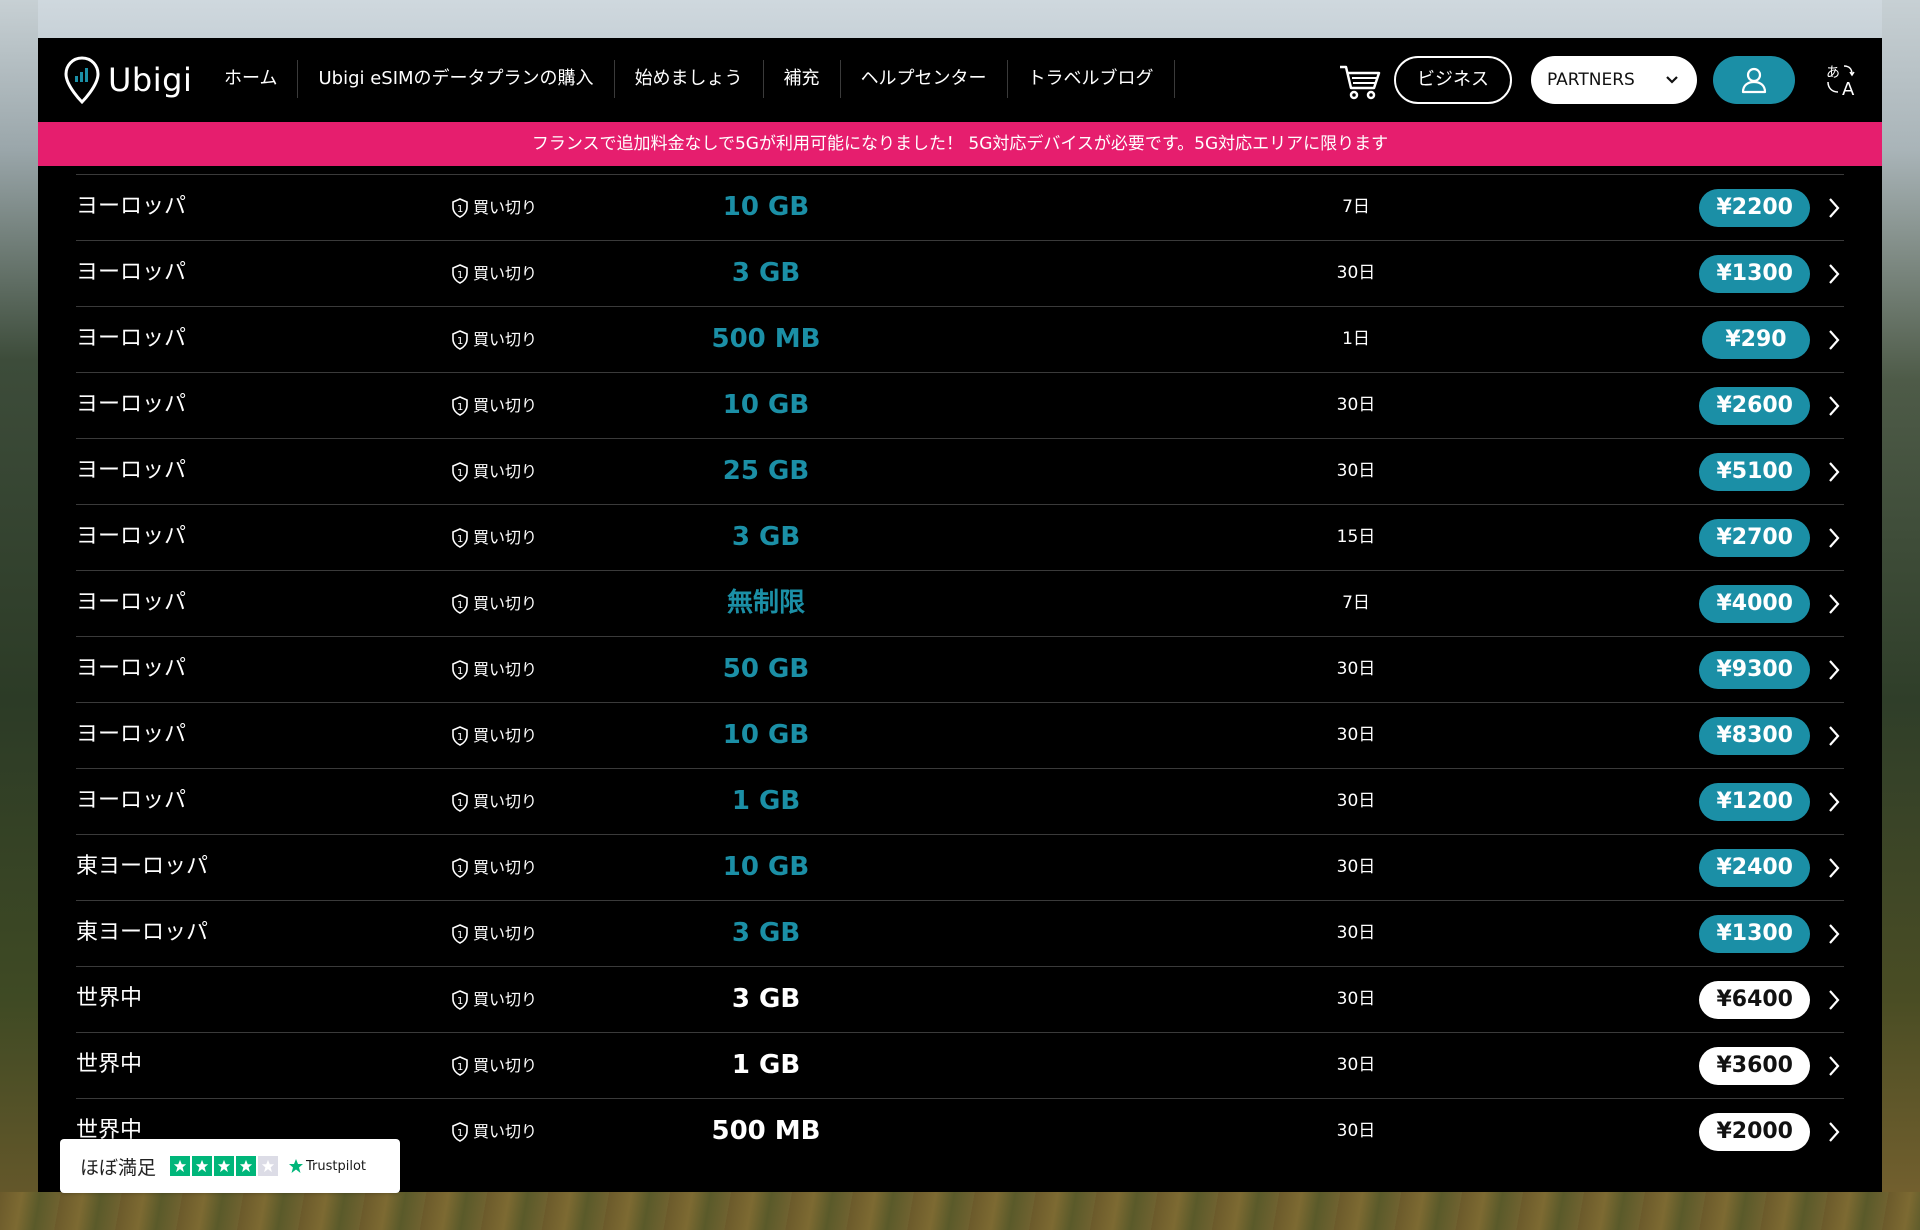 The height and width of the screenshot is (1230, 1920). I want to click on plan-row: 世界中 1 買い切り 1 GB 30日 ¥3600, so click(960, 1065).